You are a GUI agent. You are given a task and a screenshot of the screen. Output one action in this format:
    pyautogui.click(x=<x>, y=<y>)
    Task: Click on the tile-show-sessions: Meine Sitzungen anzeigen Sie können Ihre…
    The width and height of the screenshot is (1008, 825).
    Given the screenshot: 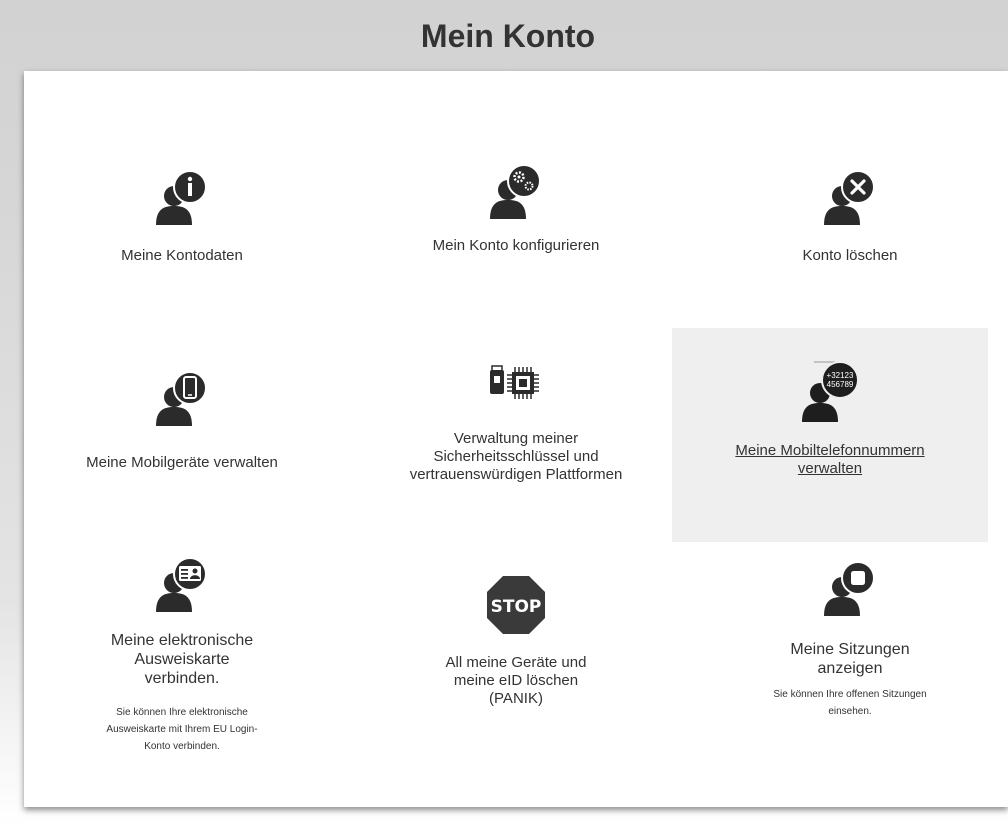 What is the action you would take?
    pyautogui.click(x=850, y=653)
    